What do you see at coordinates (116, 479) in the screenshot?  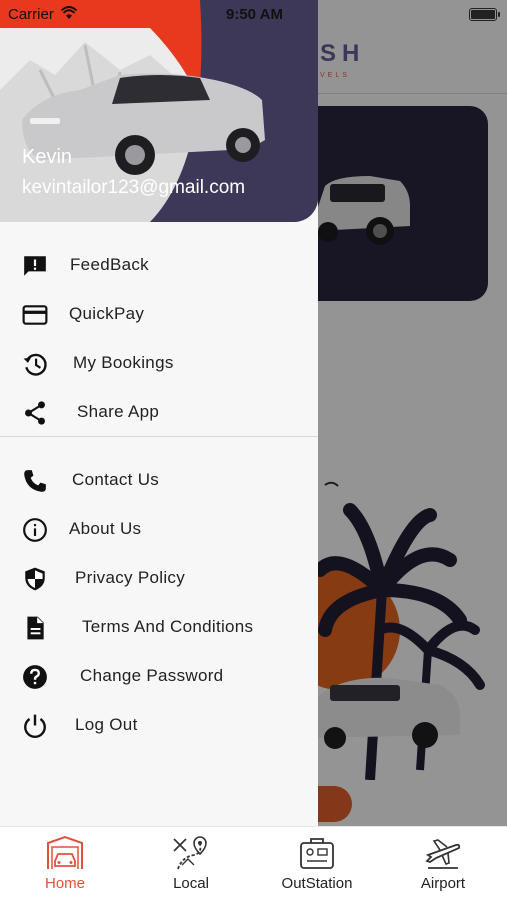 I see `menu-label: Contact Us` at bounding box center [116, 479].